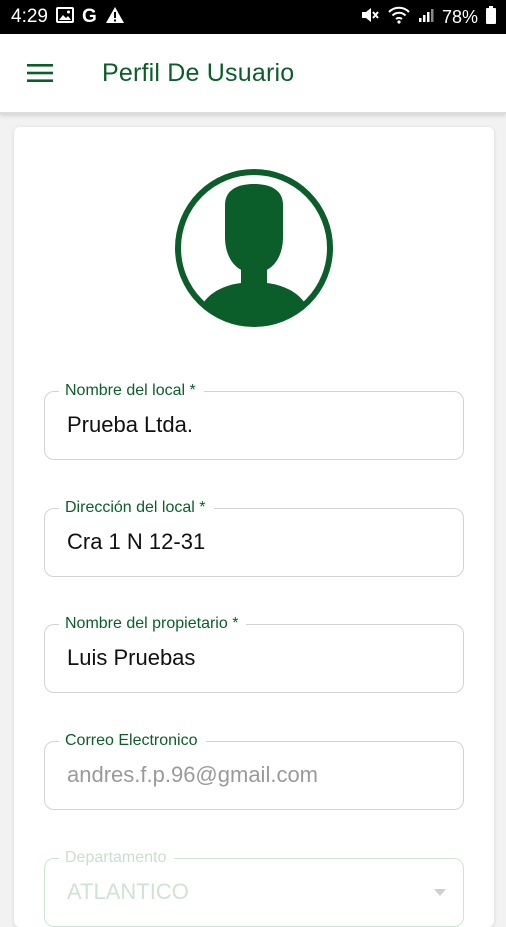 This screenshot has height=927, width=506. I want to click on hamburger-menu-icon, so click(40, 73).